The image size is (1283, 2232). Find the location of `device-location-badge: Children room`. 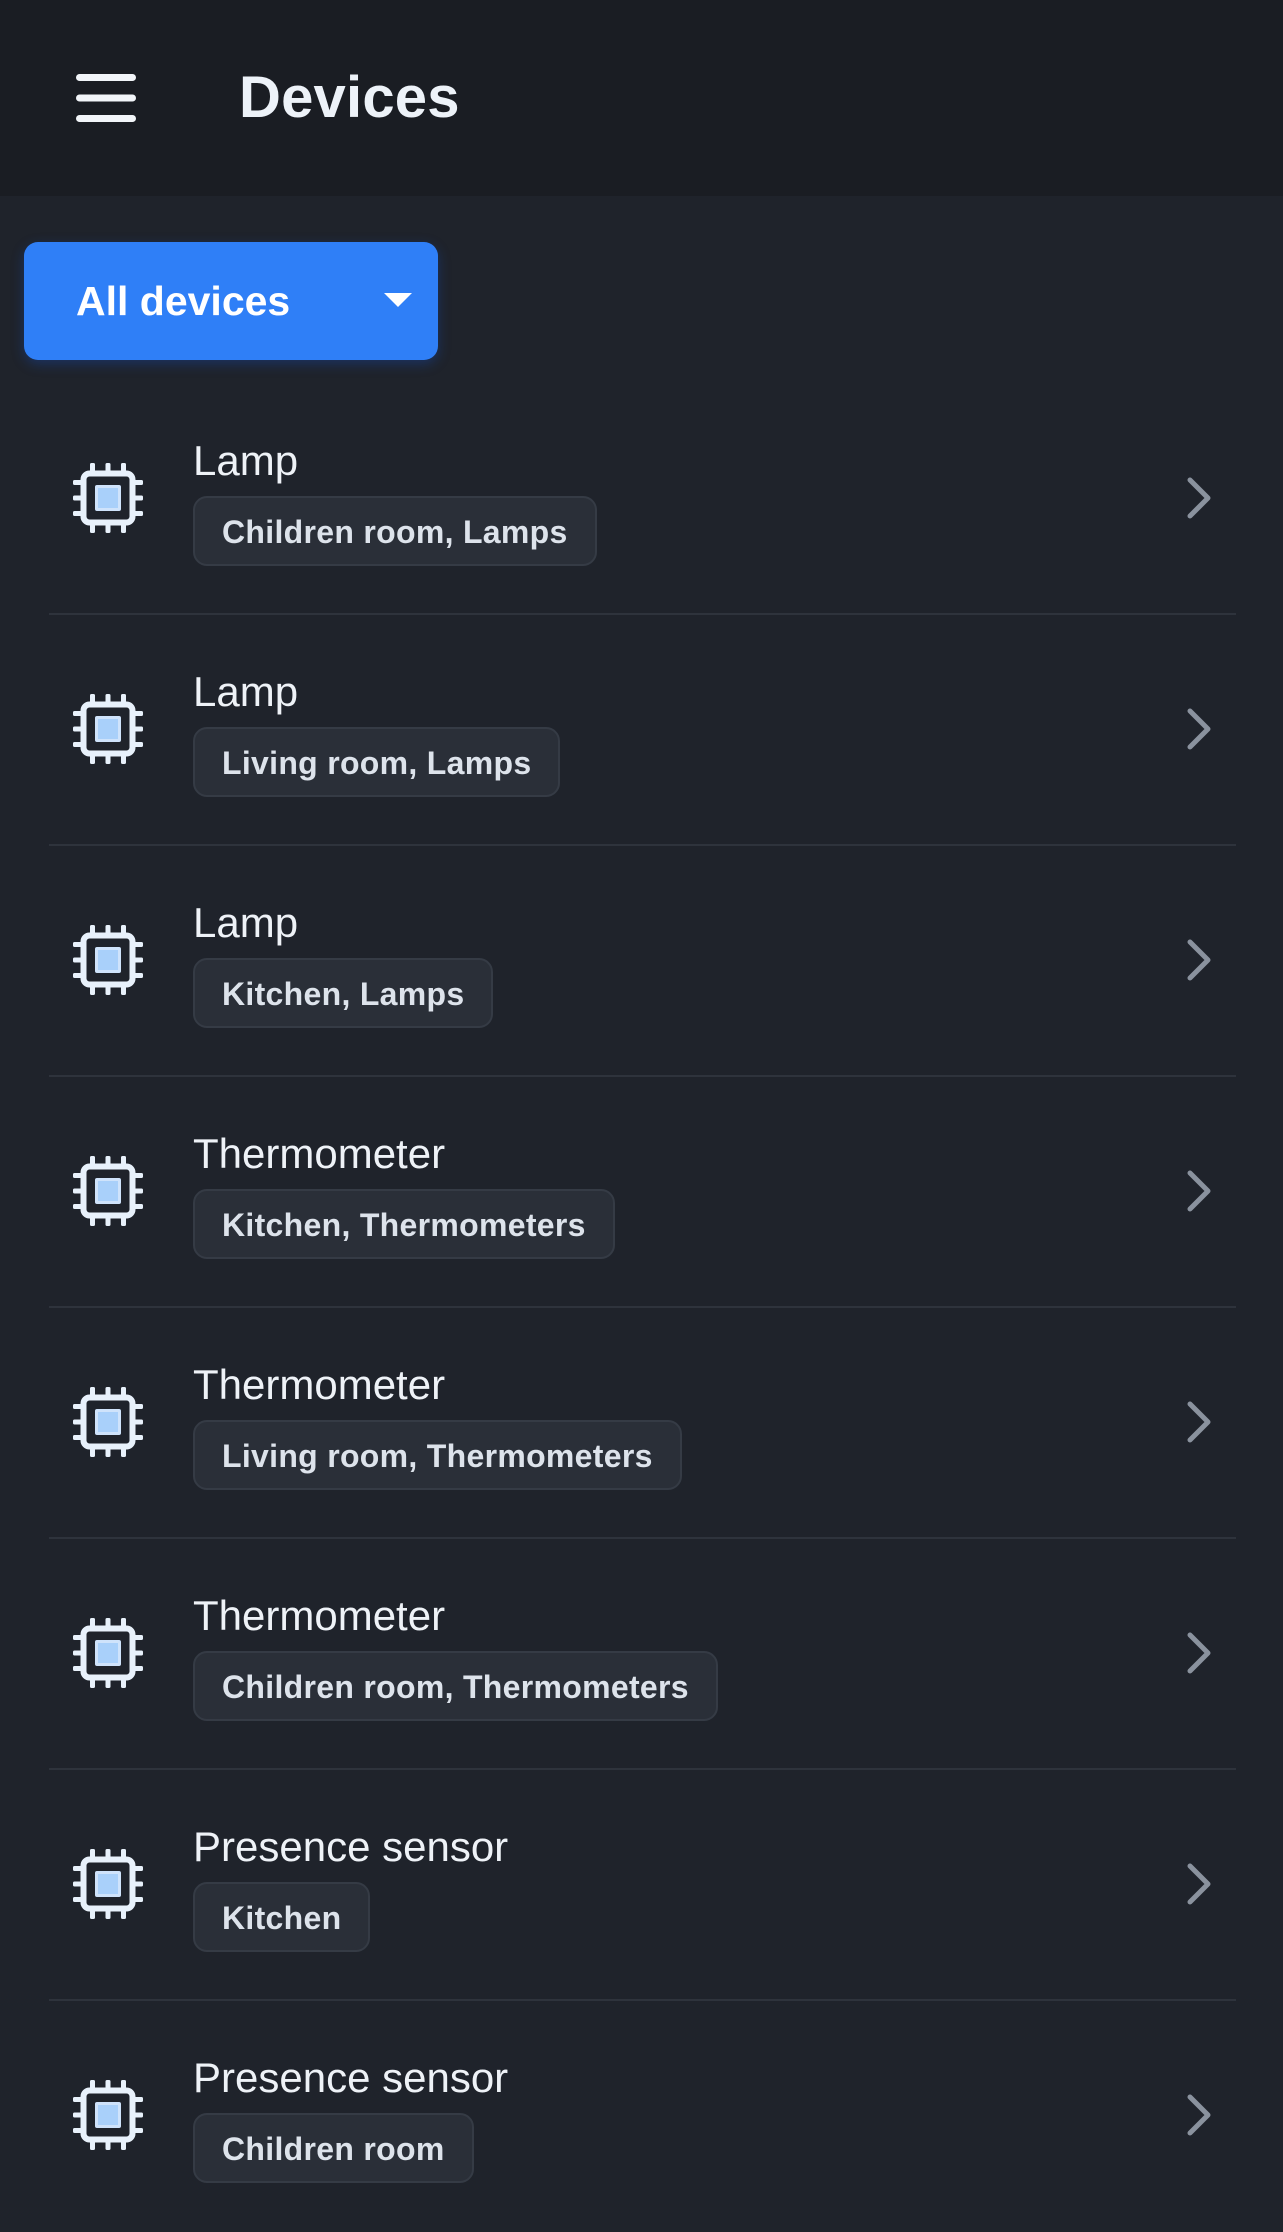

device-location-badge: Children room is located at coordinates (333, 2148).